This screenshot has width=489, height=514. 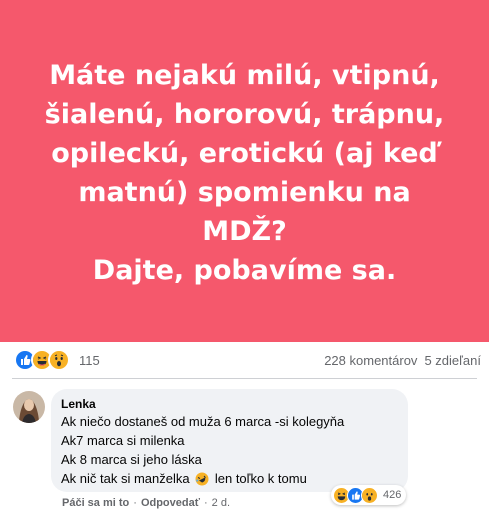 I want to click on shares-count: 5 zdieľaní, so click(x=452, y=360).